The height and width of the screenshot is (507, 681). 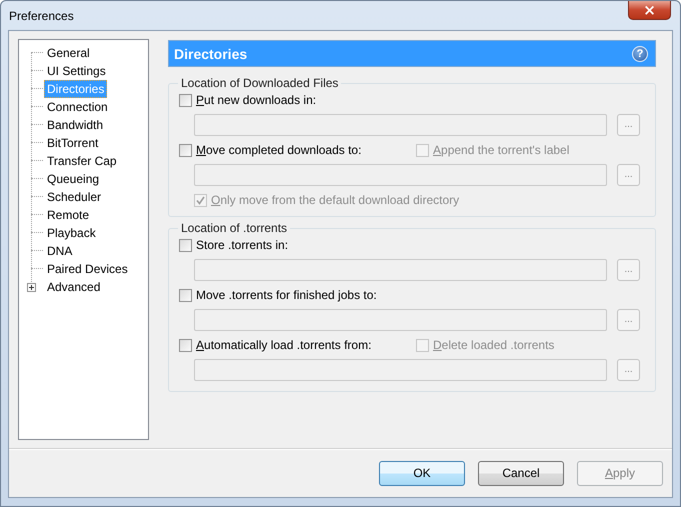 I want to click on tree-item: Scheduler, so click(x=74, y=197).